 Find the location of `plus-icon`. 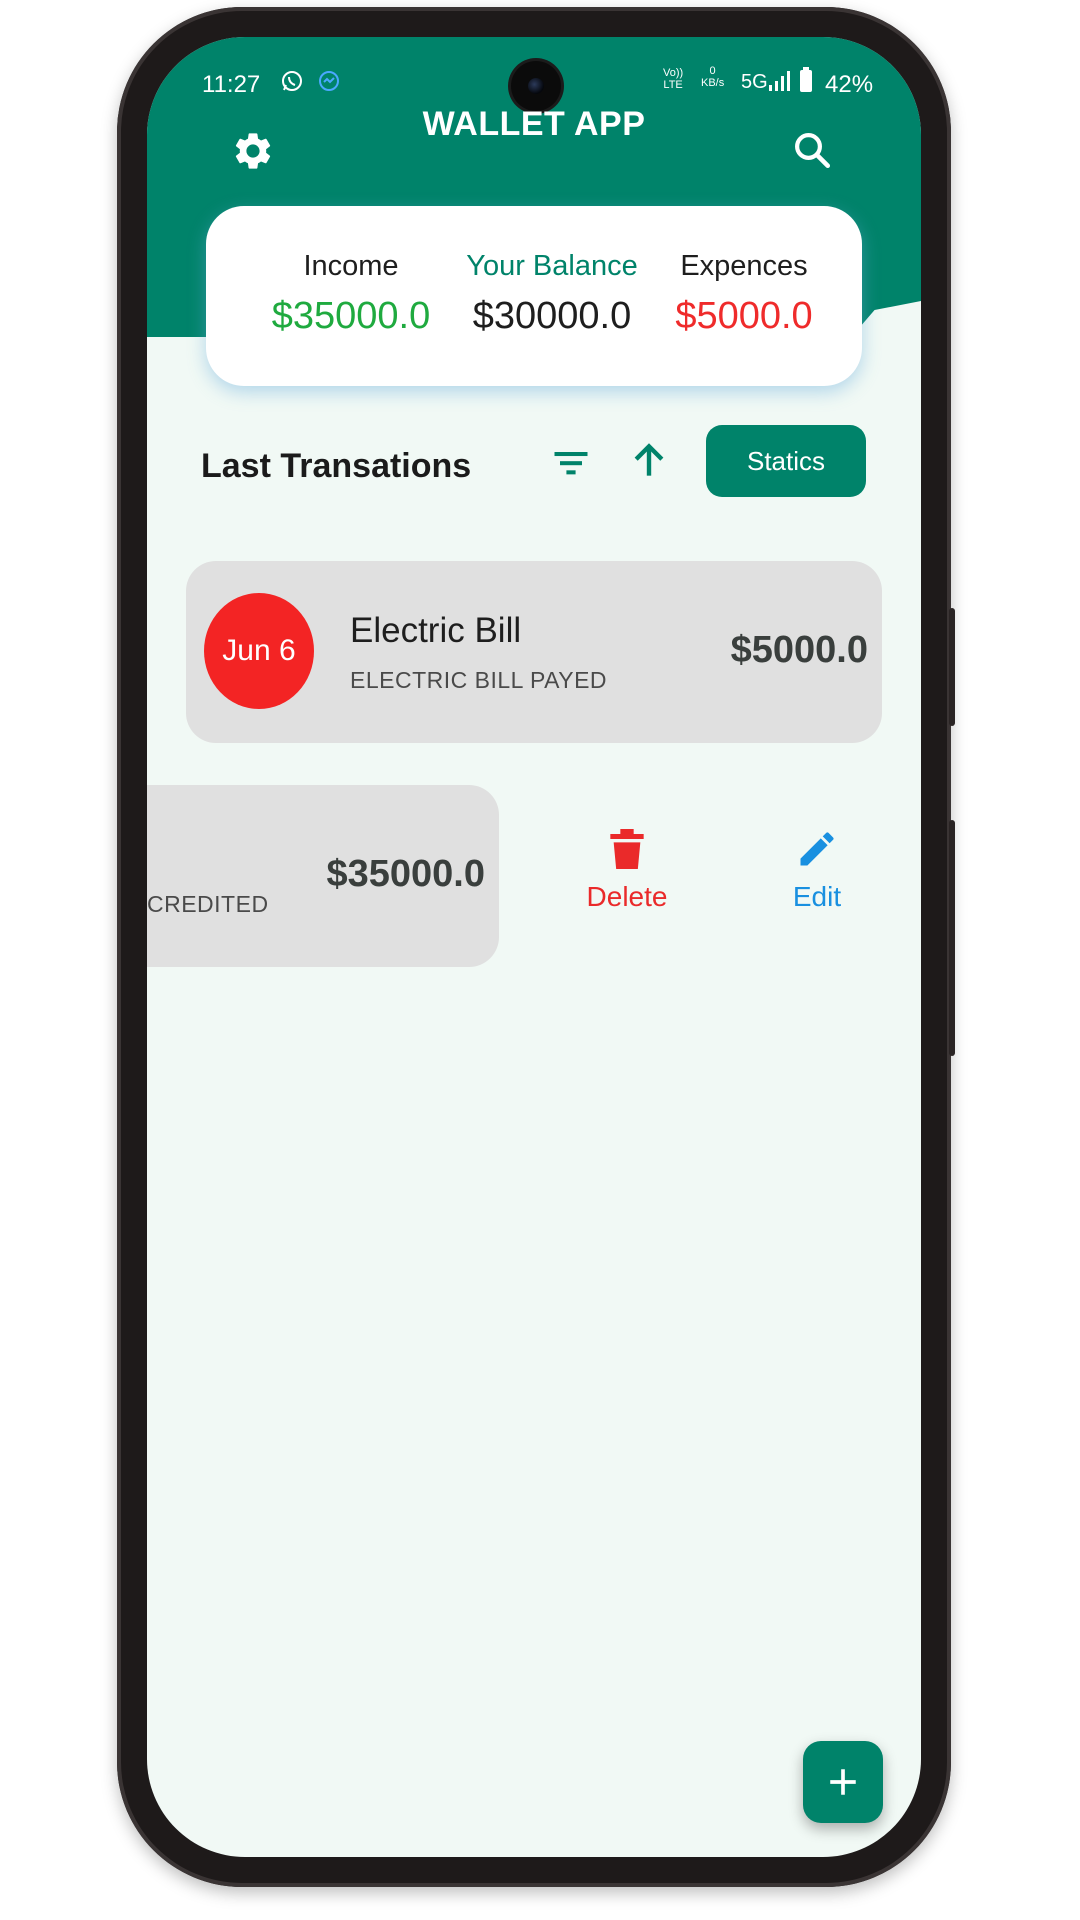

plus-icon is located at coordinates (843, 1782).